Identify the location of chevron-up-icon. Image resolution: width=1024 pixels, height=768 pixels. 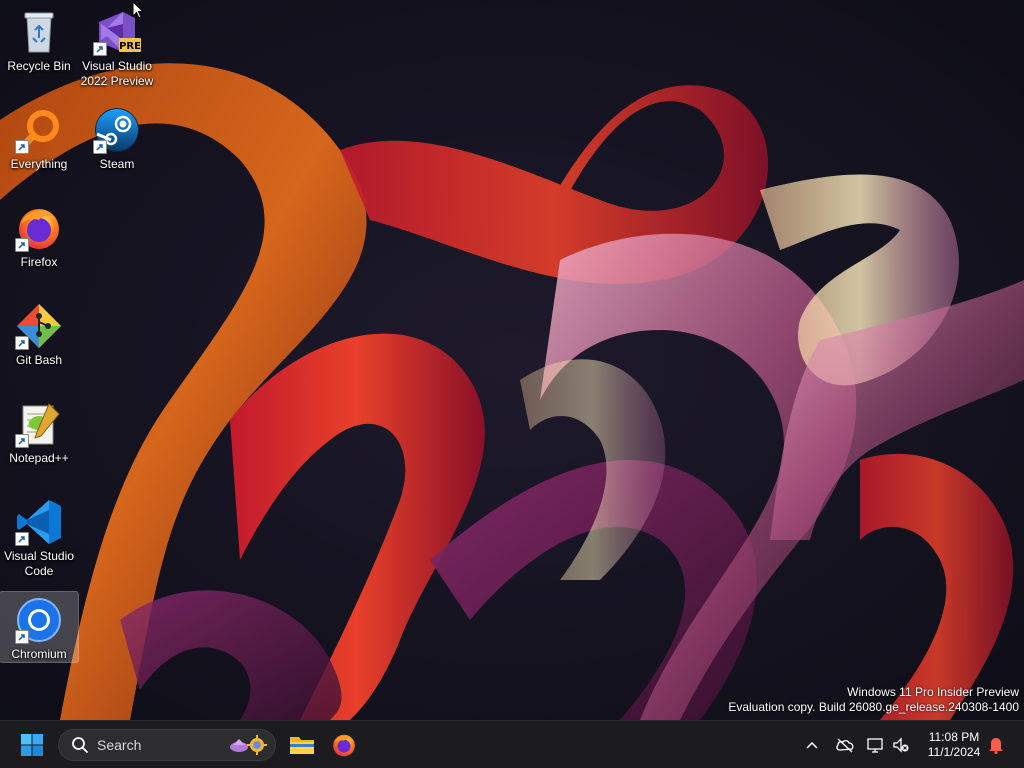
(812, 745).